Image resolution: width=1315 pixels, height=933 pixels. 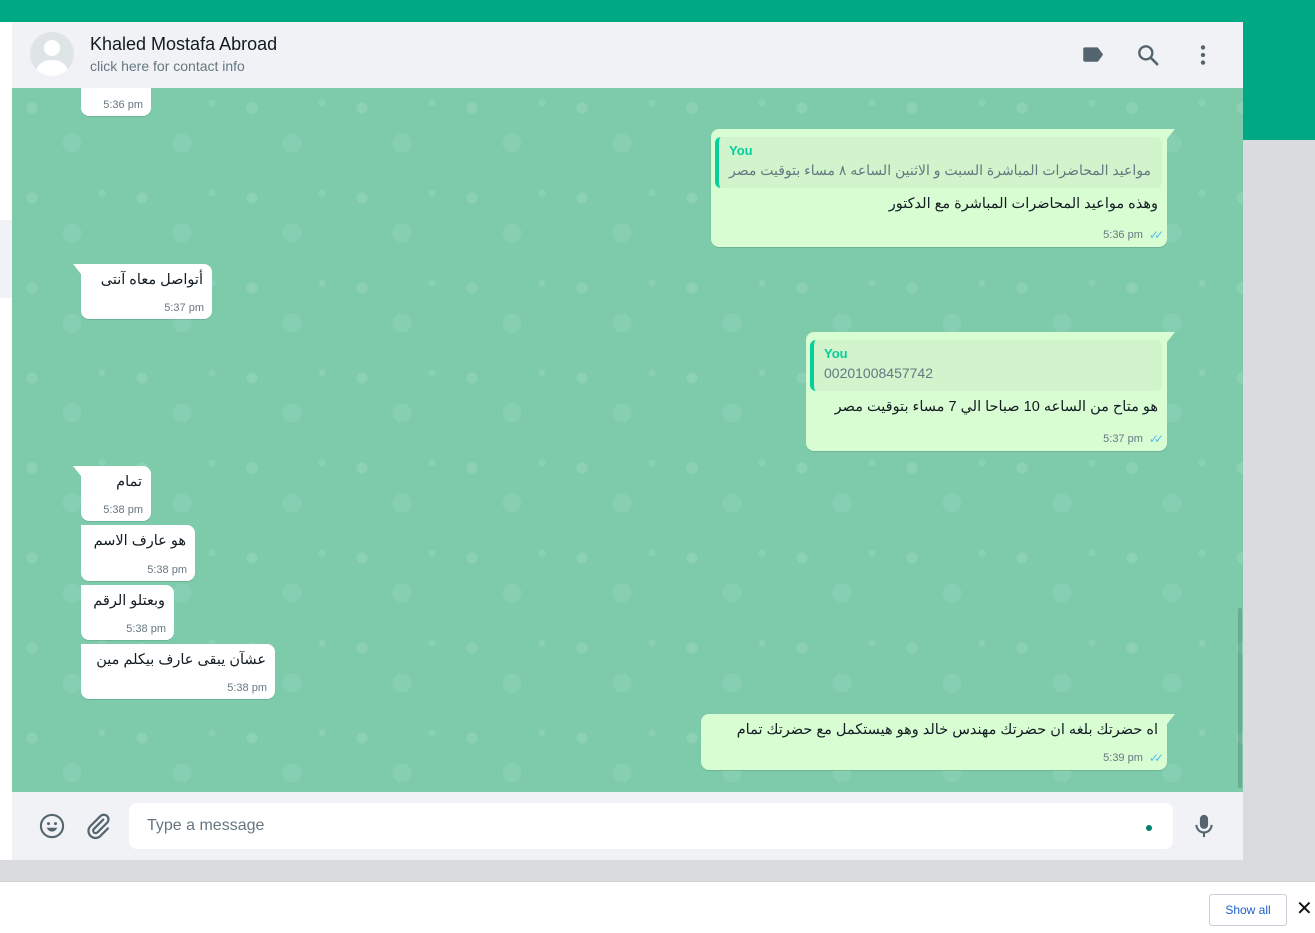 I want to click on show-all-button: Show all, so click(x=1248, y=910).